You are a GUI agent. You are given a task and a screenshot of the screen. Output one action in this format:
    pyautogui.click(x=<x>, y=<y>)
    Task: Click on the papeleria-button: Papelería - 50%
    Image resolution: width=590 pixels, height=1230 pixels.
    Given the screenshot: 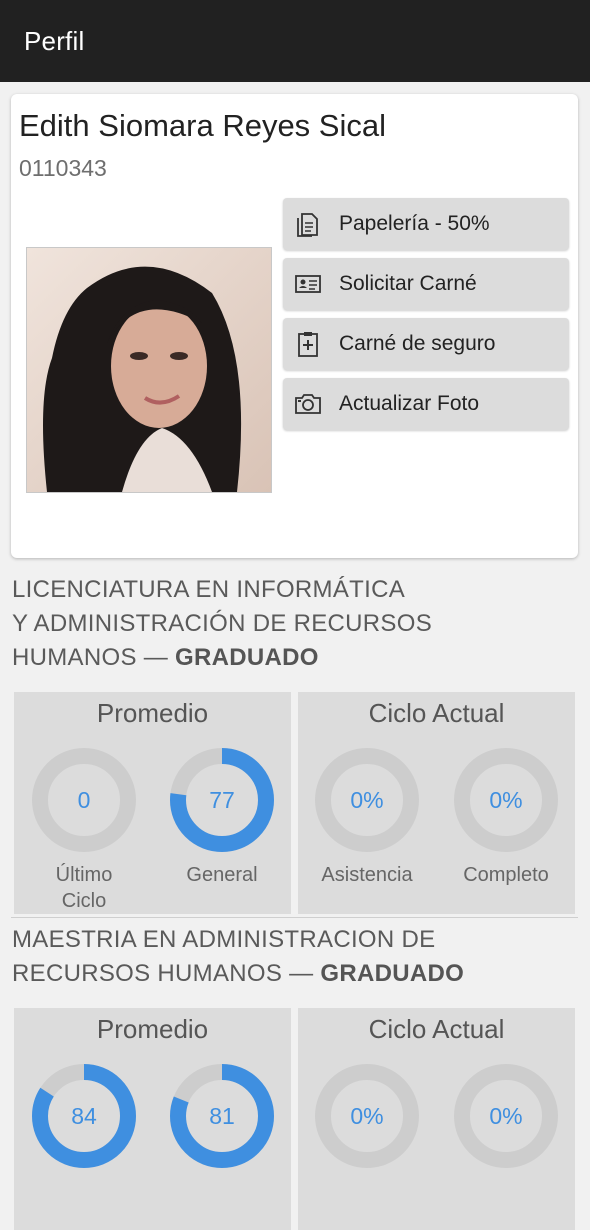 What is the action you would take?
    pyautogui.click(x=426, y=224)
    